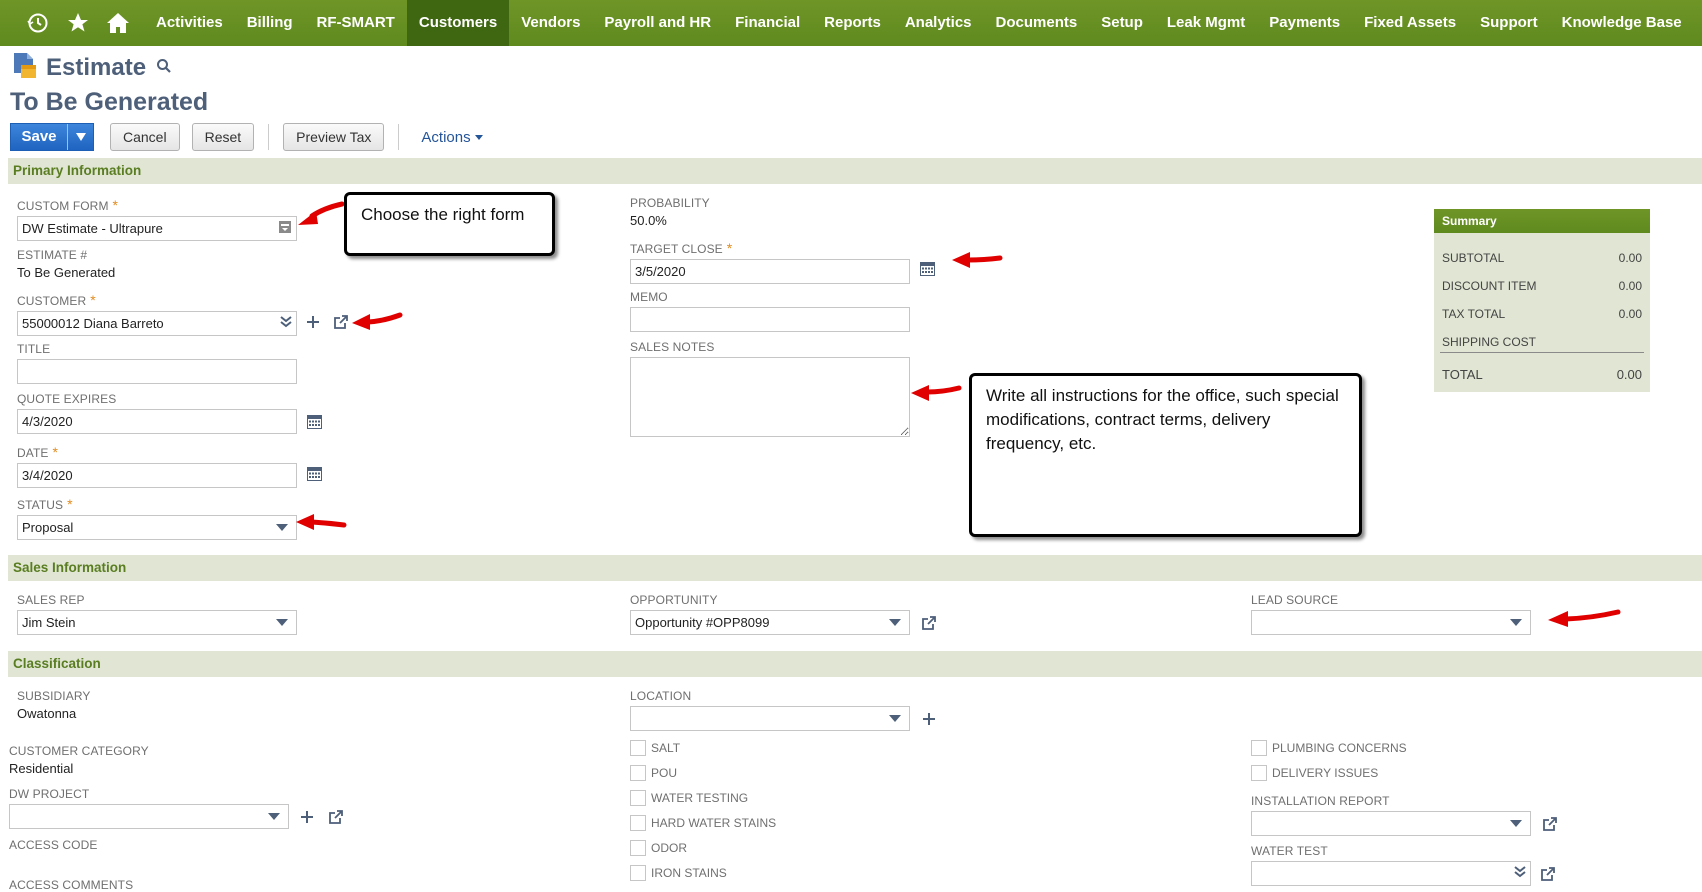 The image size is (1702, 892). What do you see at coordinates (52, 137) in the screenshot?
I see `save-button: Save` at bounding box center [52, 137].